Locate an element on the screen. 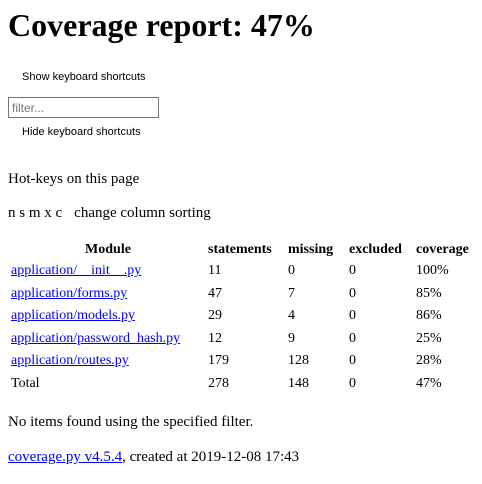  missing-cell: 7 is located at coordinates (291, 293).